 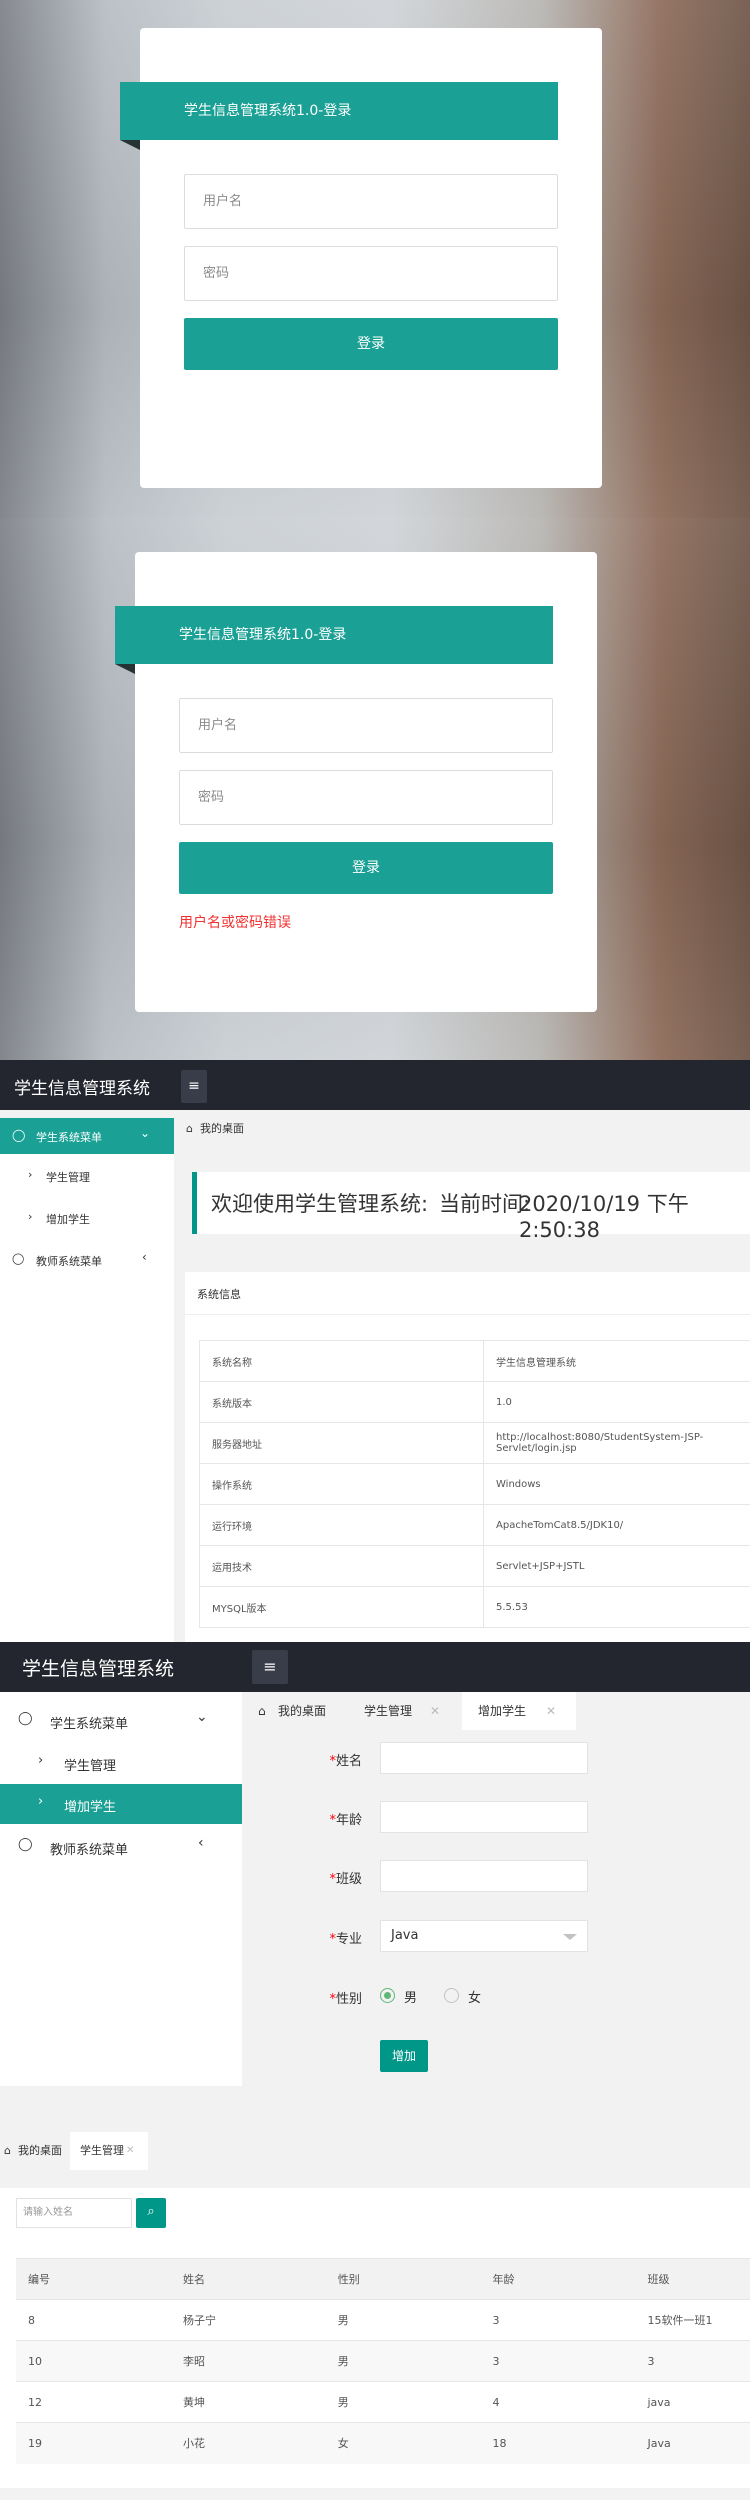 What do you see at coordinates (235, 923) in the screenshot?
I see `login-error-message: 用户名或密码错误` at bounding box center [235, 923].